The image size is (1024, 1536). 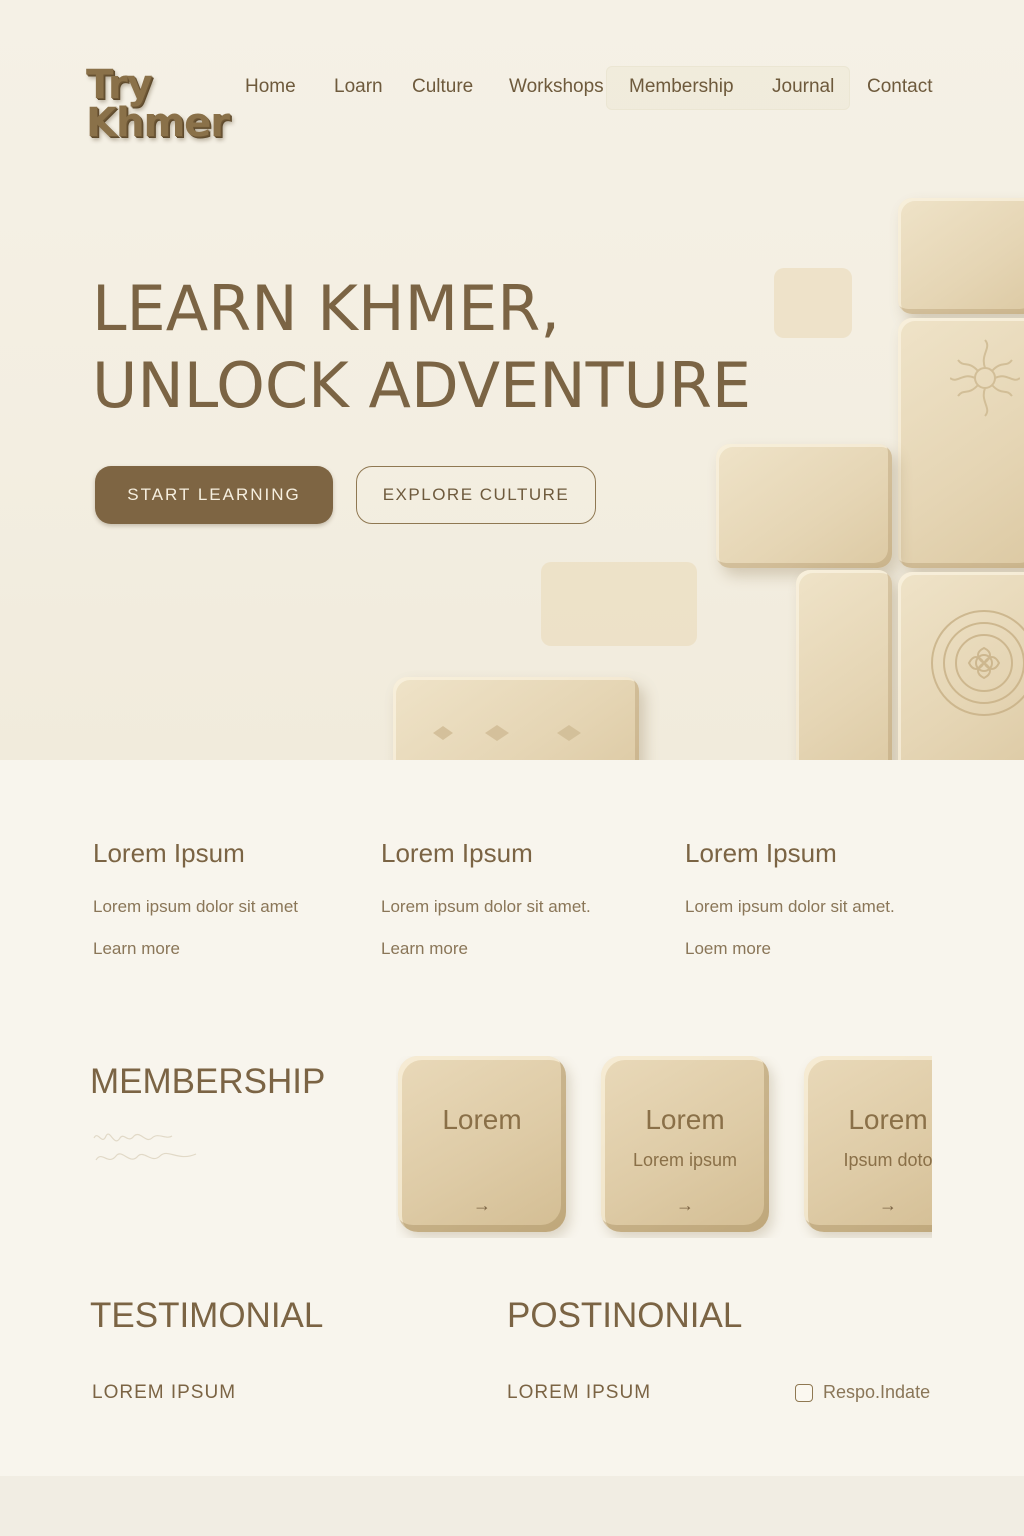 What do you see at coordinates (207, 1315) in the screenshot?
I see `testimonial-title: TESTIMONIAL` at bounding box center [207, 1315].